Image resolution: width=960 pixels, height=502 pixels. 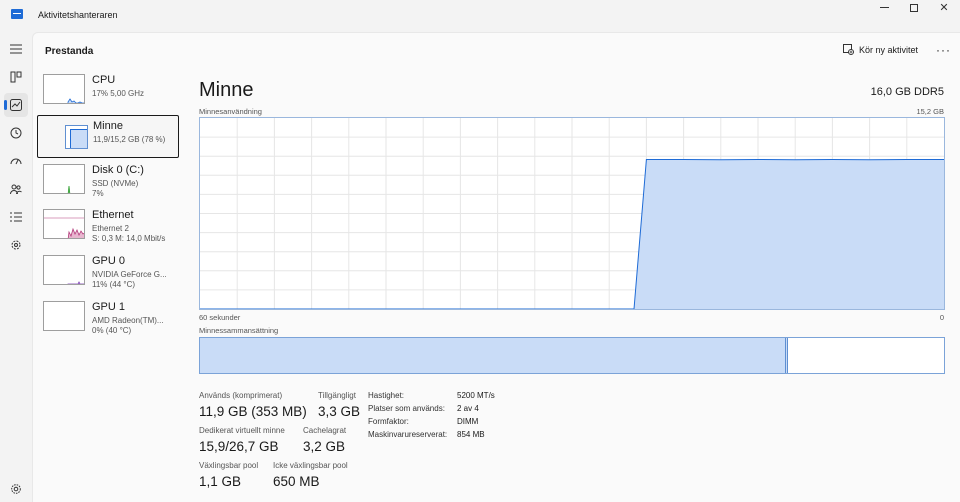 I want to click on device-memory: Minne 11,9/15,2 GB (78 %), so click(x=108, y=136).